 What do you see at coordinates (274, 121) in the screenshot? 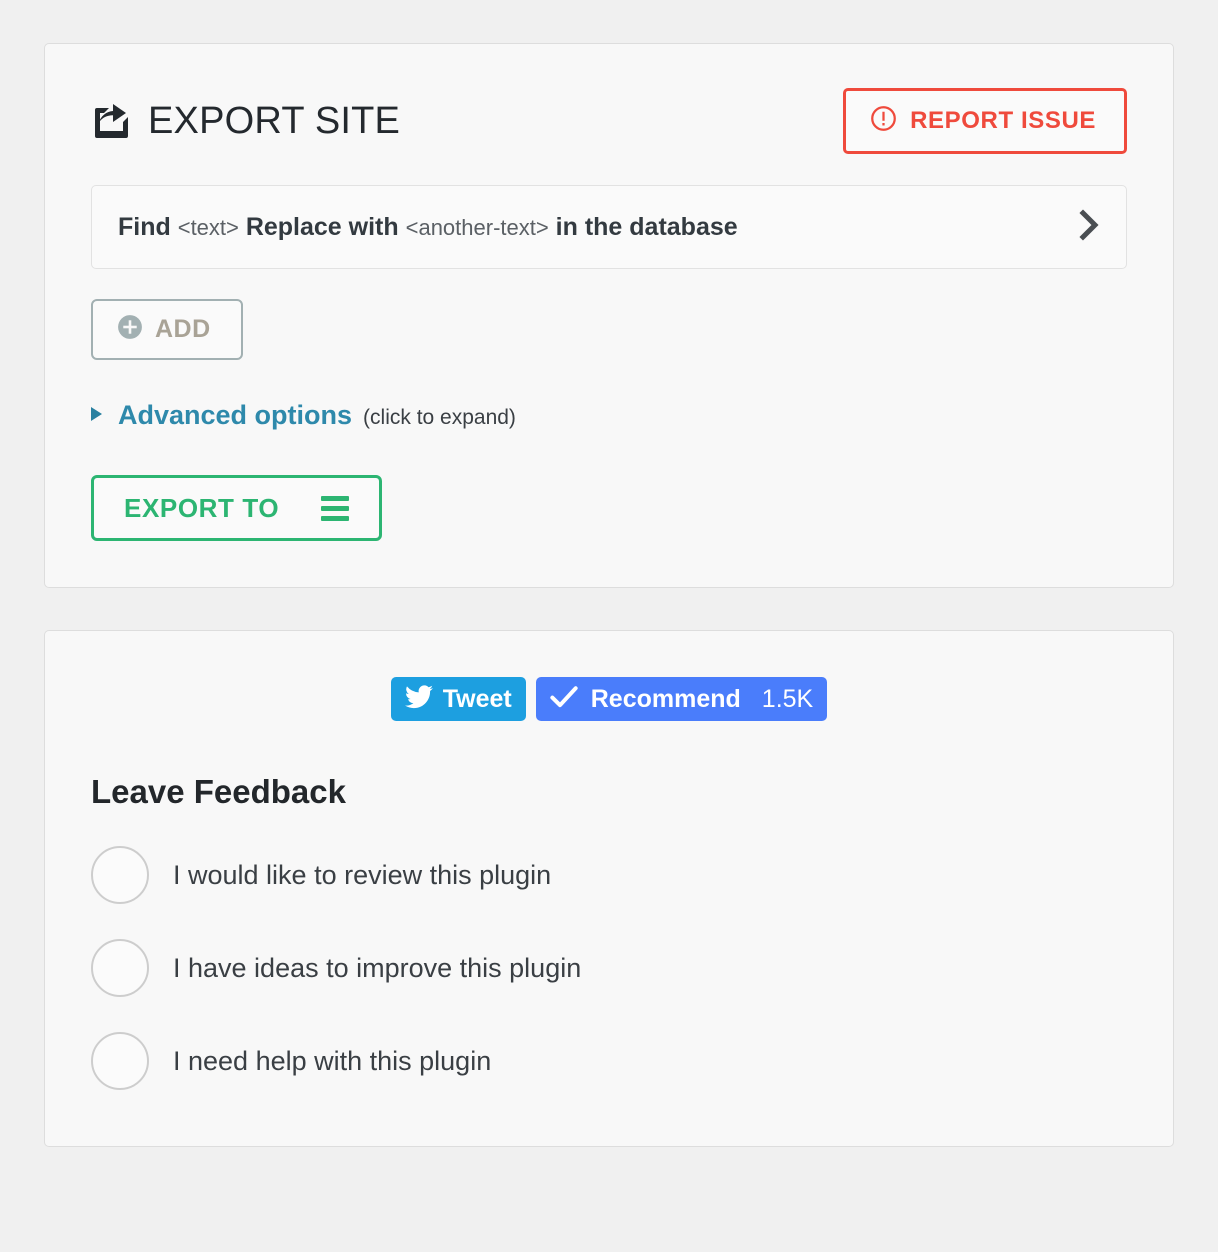
I see `page-title: EXPORT SITE` at bounding box center [274, 121].